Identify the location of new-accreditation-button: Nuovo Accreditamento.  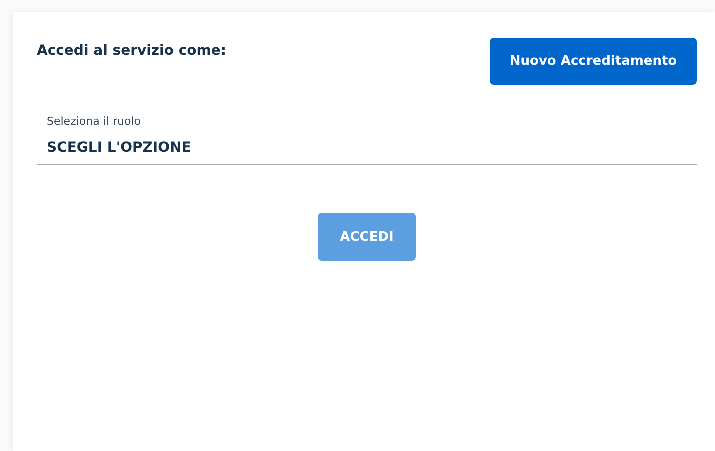
(593, 61).